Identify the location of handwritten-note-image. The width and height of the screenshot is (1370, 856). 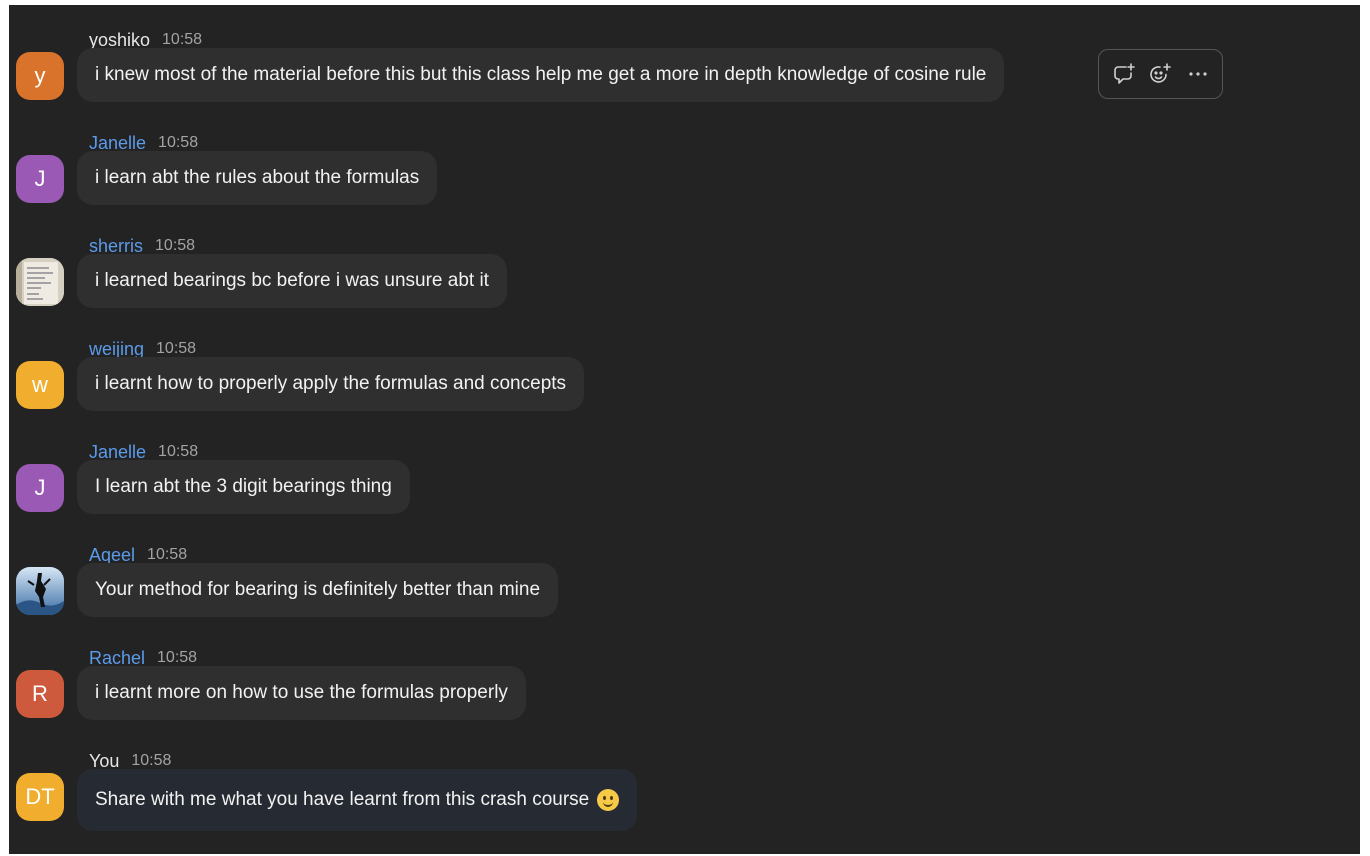
(40, 282).